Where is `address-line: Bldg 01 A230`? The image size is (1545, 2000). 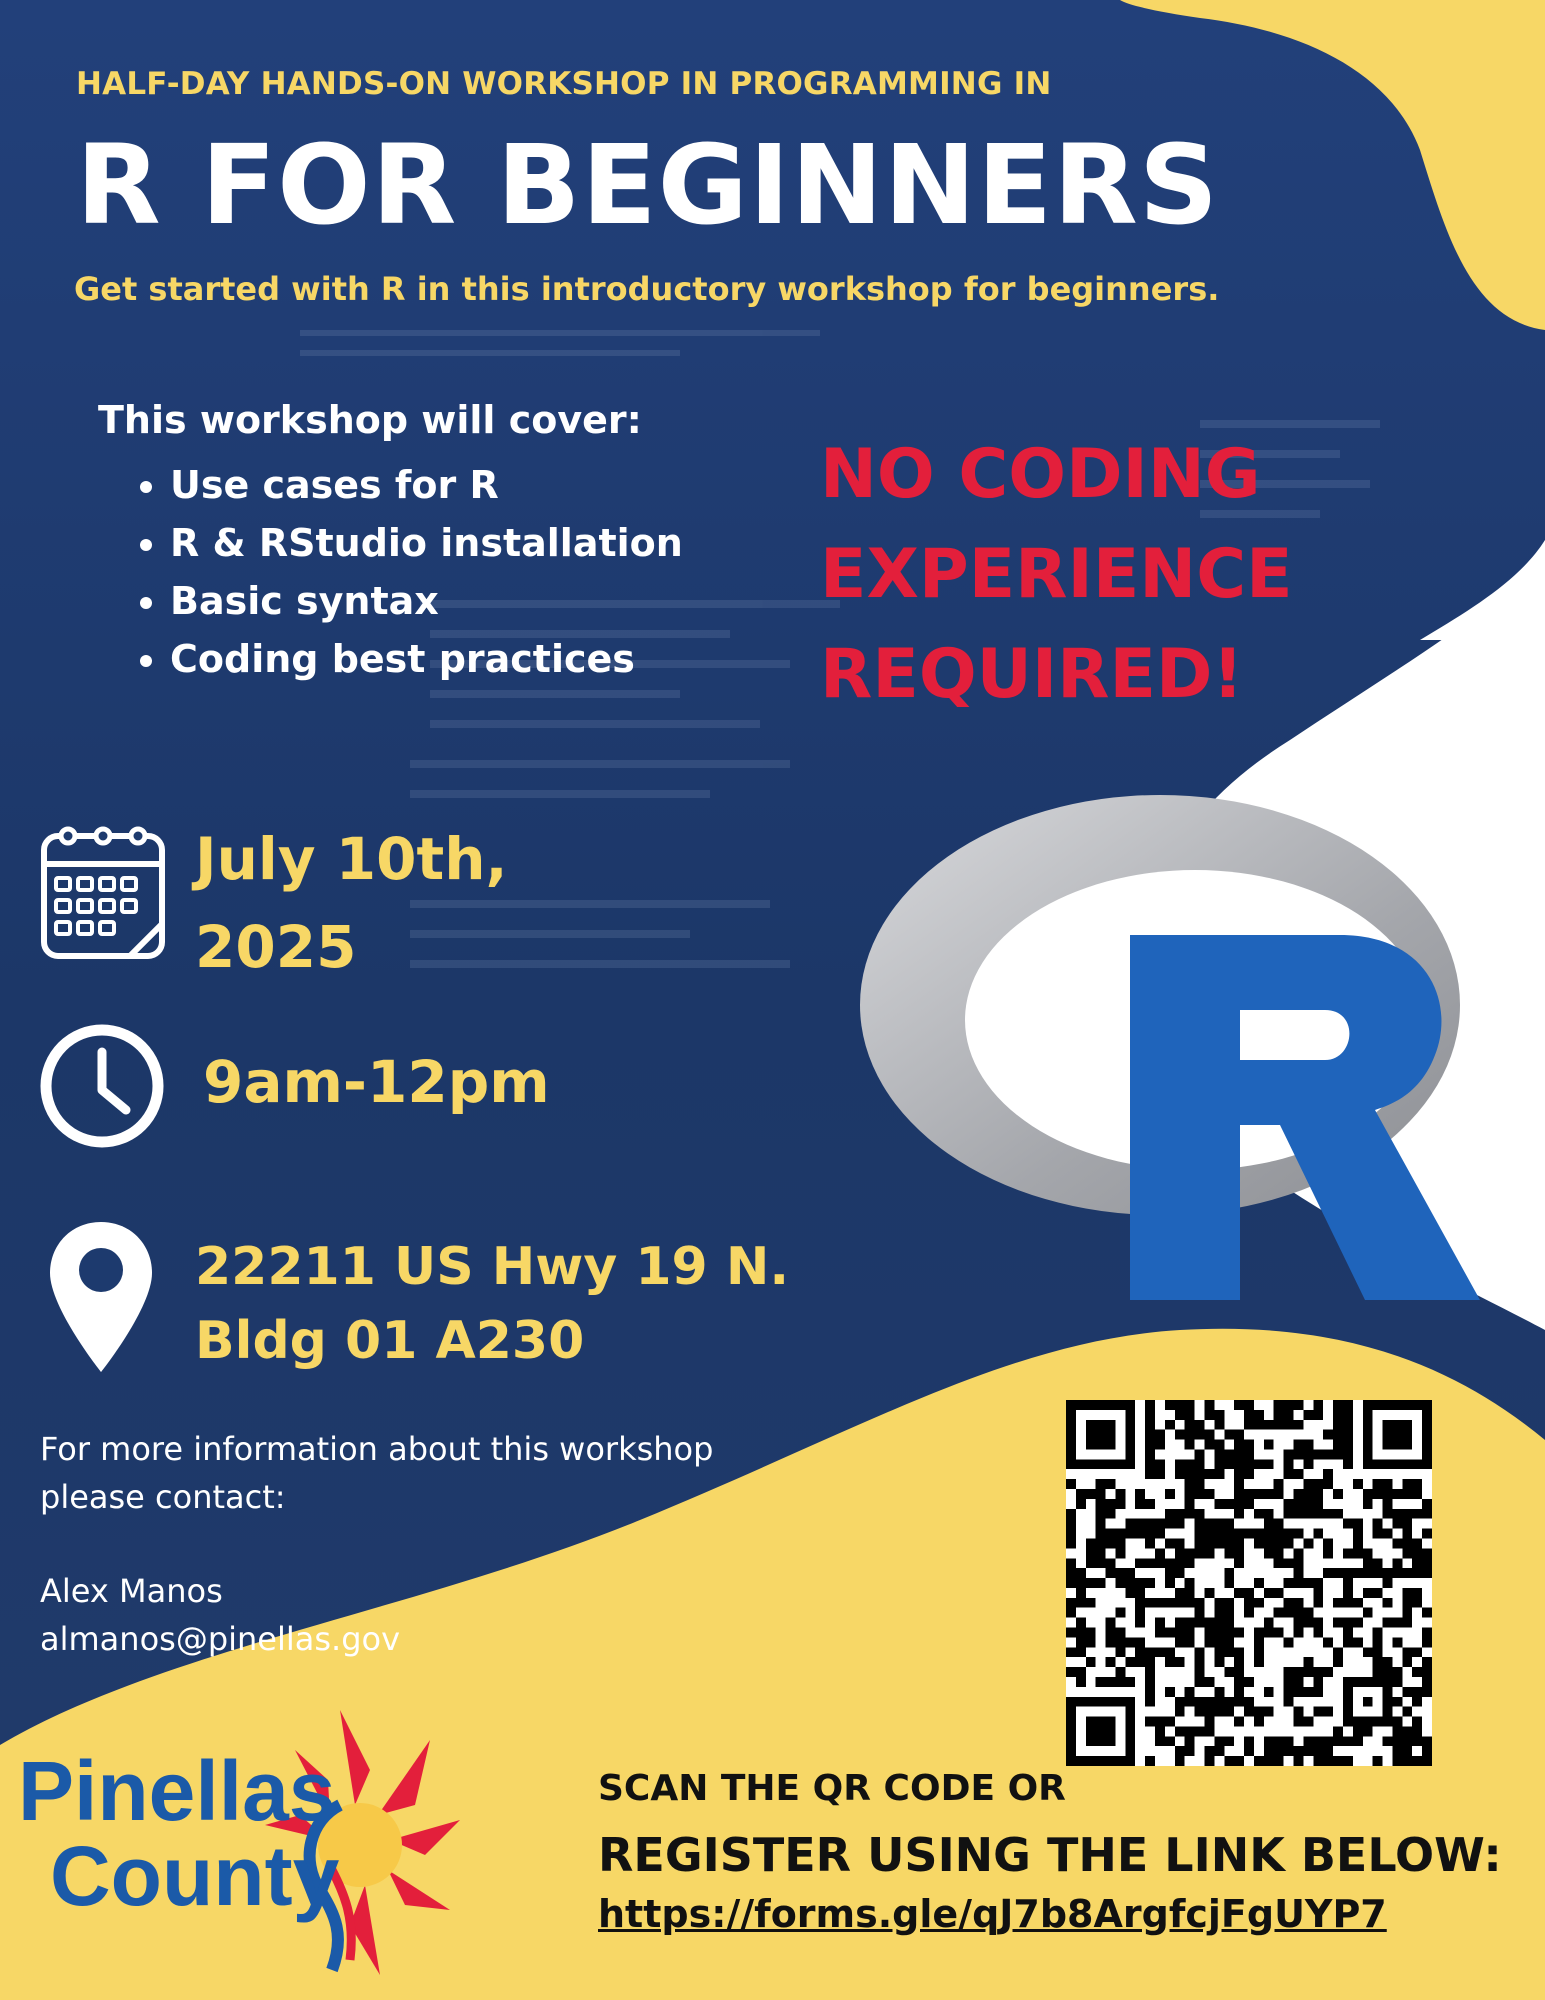
address-line: Bldg 01 A230 is located at coordinates (390, 1341).